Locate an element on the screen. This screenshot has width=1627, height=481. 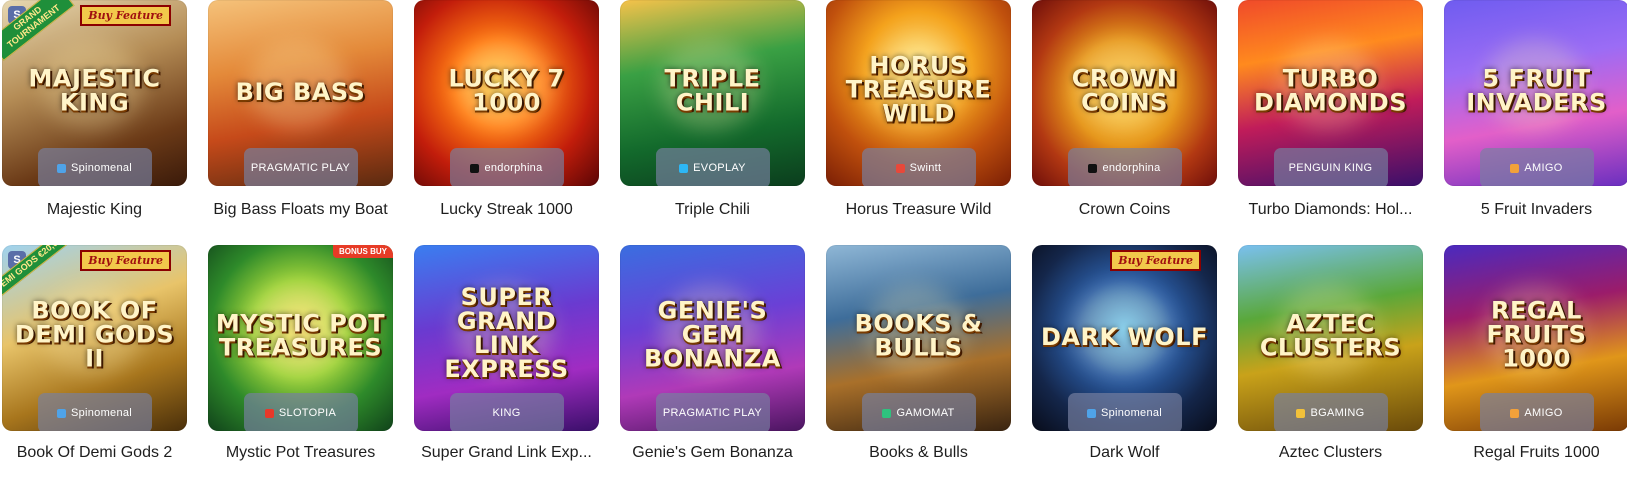
game-card: DARK WOLF Buy Feature Spinomenal Dark Wolf is located at coordinates (1124, 363).